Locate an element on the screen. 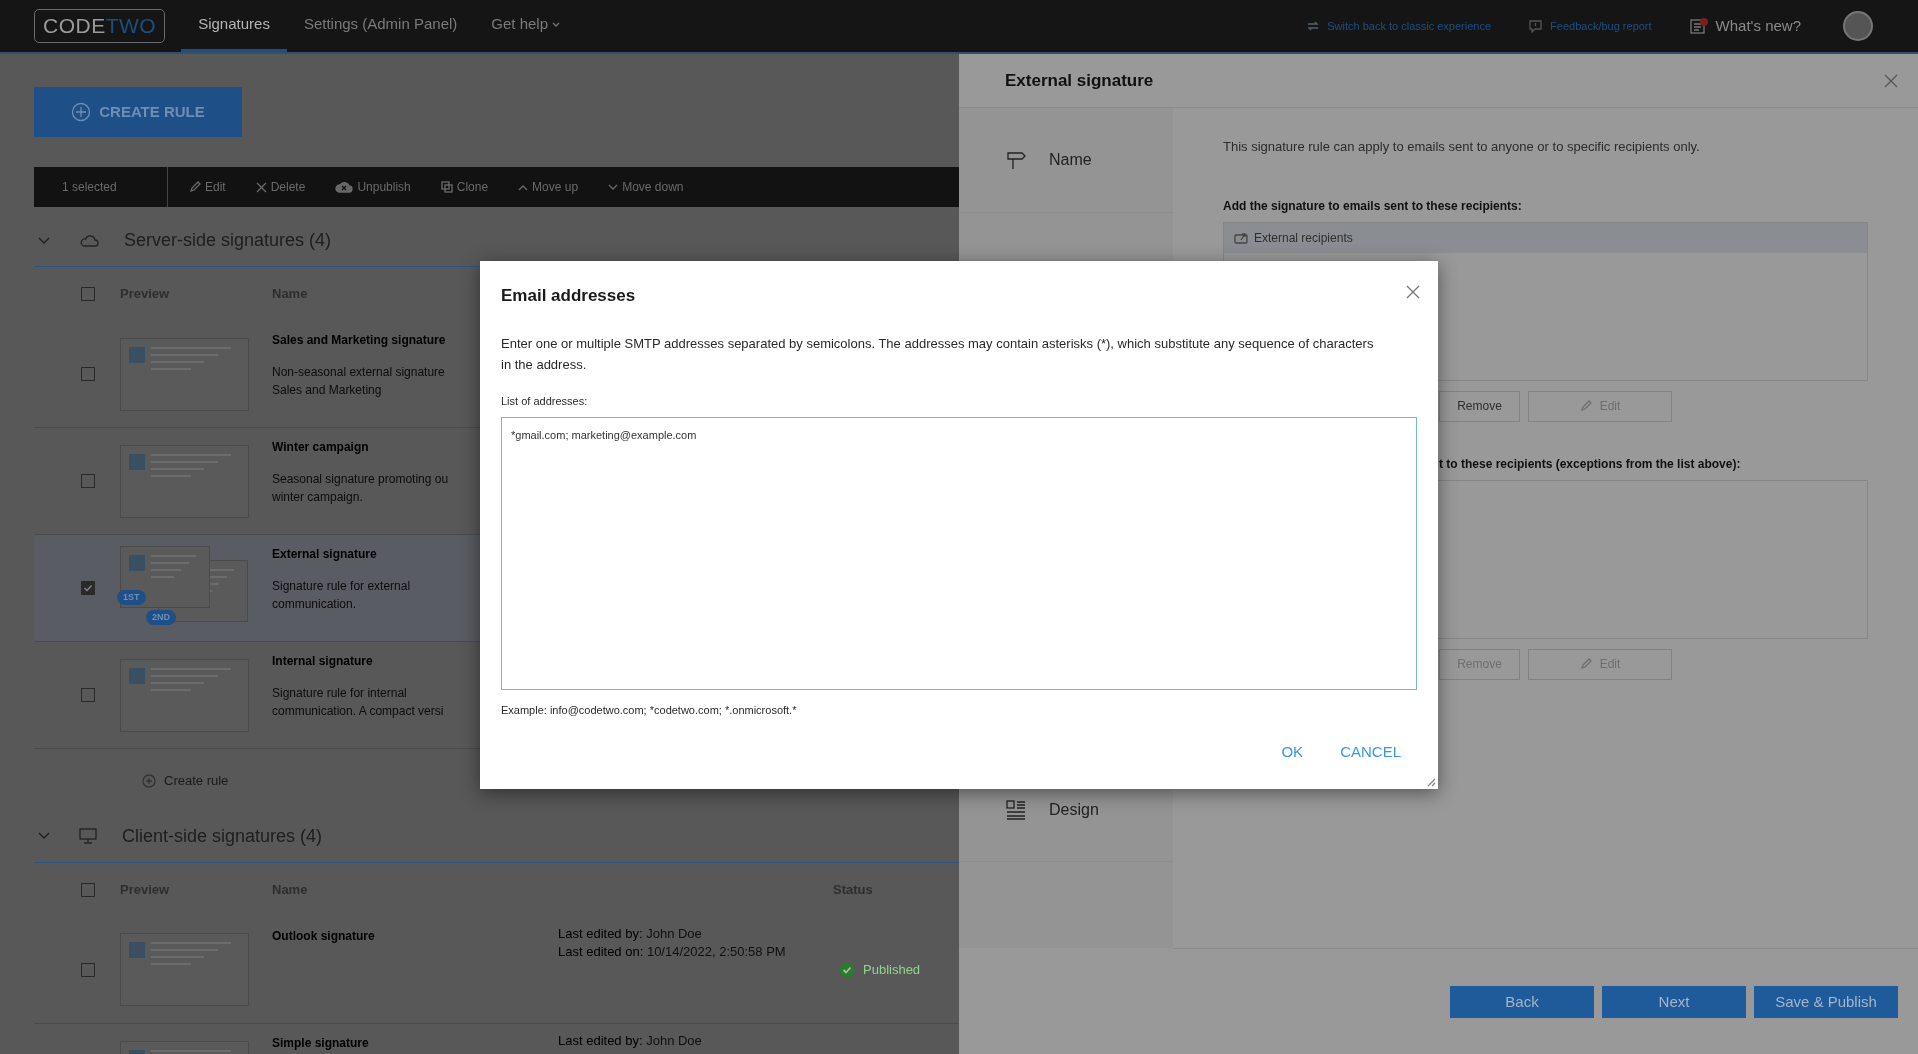 This screenshot has width=1918, height=1054. create-rule-button: CREATE RULE is located at coordinates (138, 112).